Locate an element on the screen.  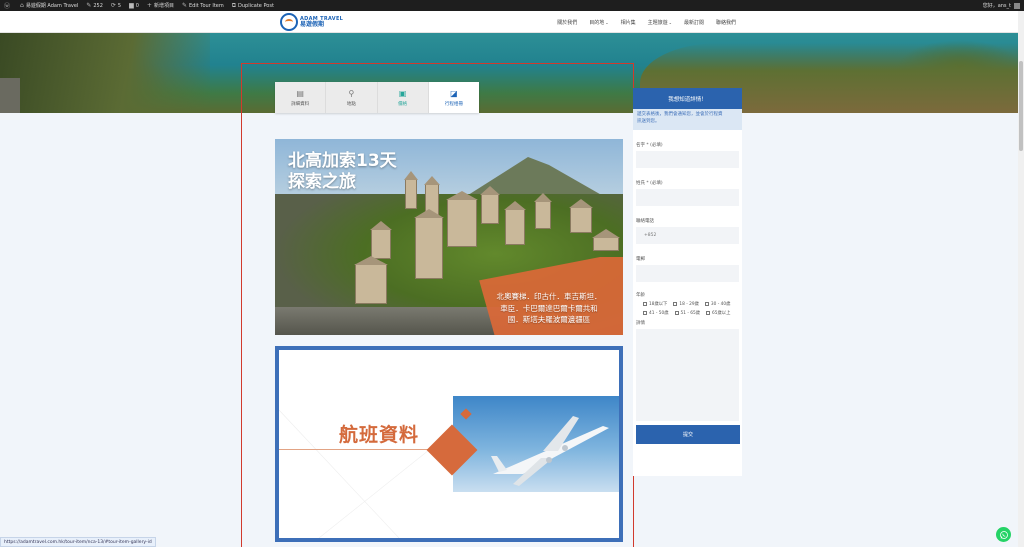
name-label: 名字 * (必填) is located at coordinates (649, 145).